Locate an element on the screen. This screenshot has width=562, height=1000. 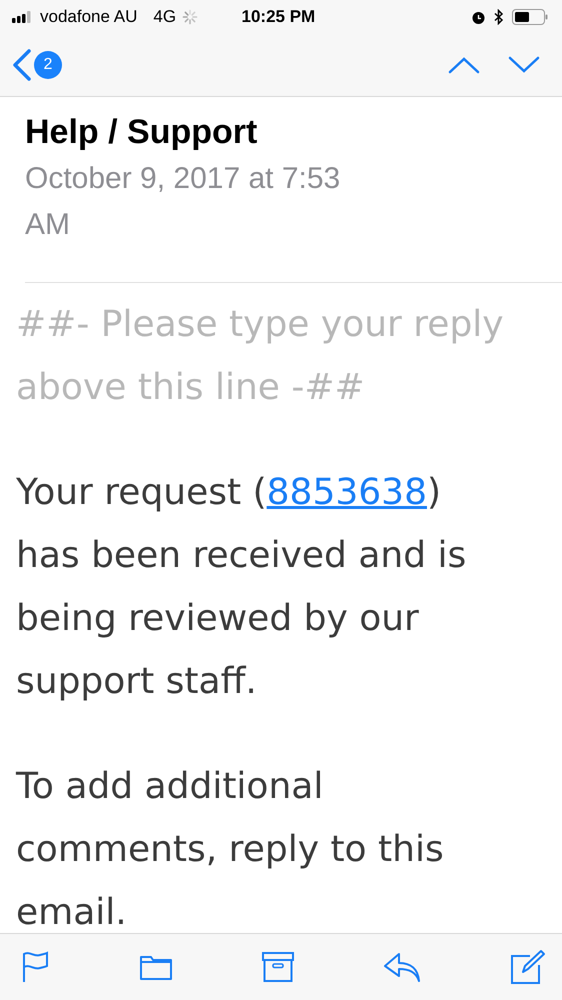
alarm-icon is located at coordinates (478, 17).